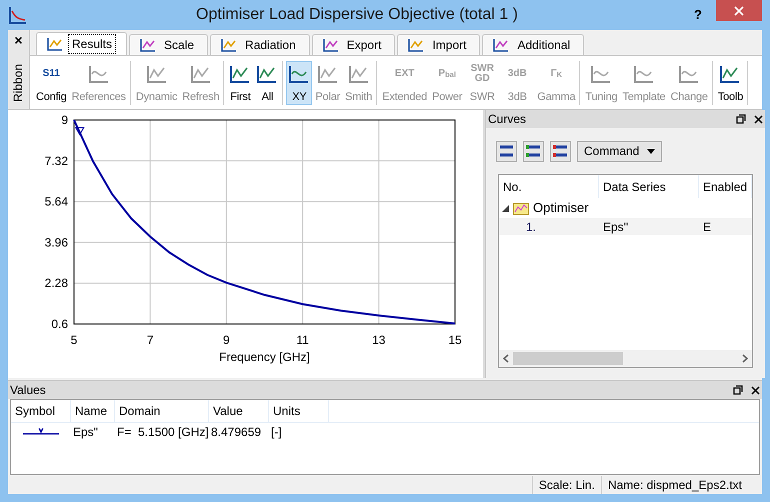 Image resolution: width=770 pixels, height=502 pixels. I want to click on table-cell-text: F= 5.1500 [GHz], so click(162, 432).